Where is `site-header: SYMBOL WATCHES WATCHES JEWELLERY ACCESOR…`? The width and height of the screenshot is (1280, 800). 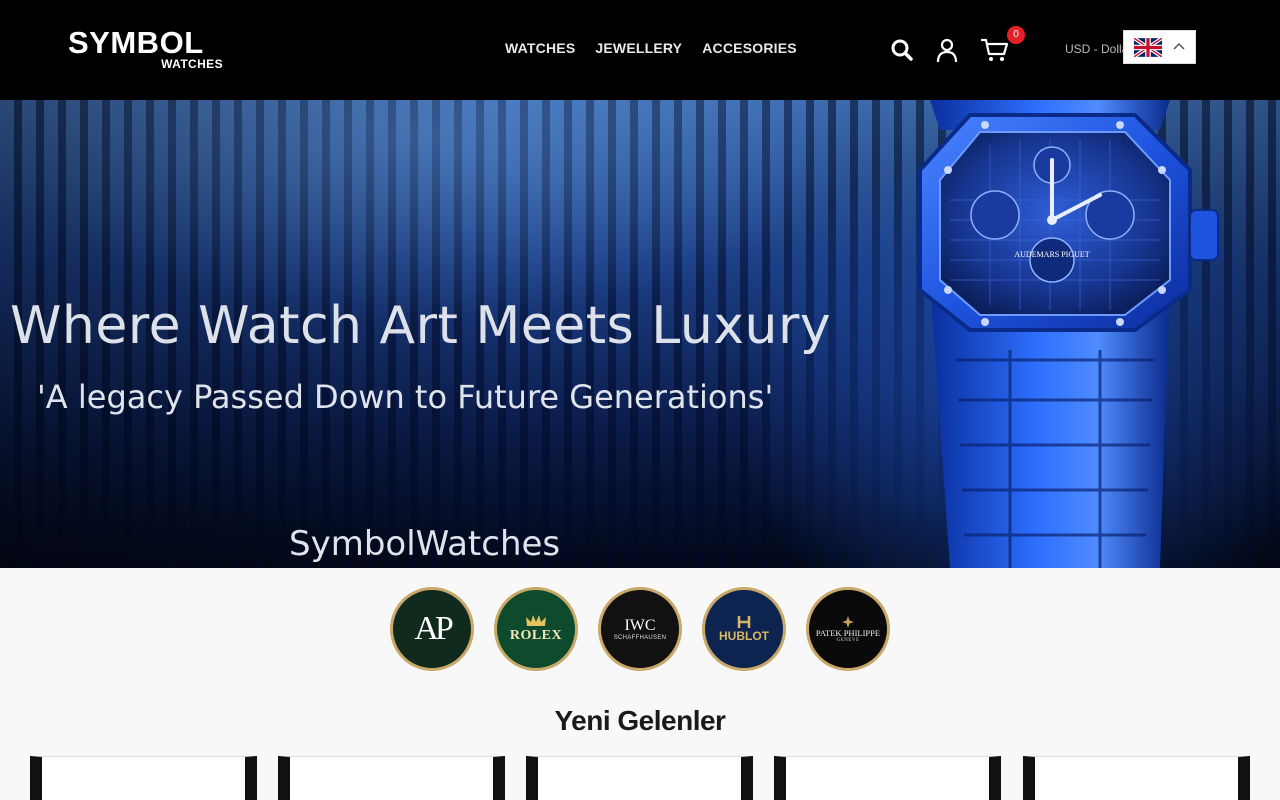 site-header: SYMBOL WATCHES WATCHES JEWELLERY ACCESOR… is located at coordinates (640, 50).